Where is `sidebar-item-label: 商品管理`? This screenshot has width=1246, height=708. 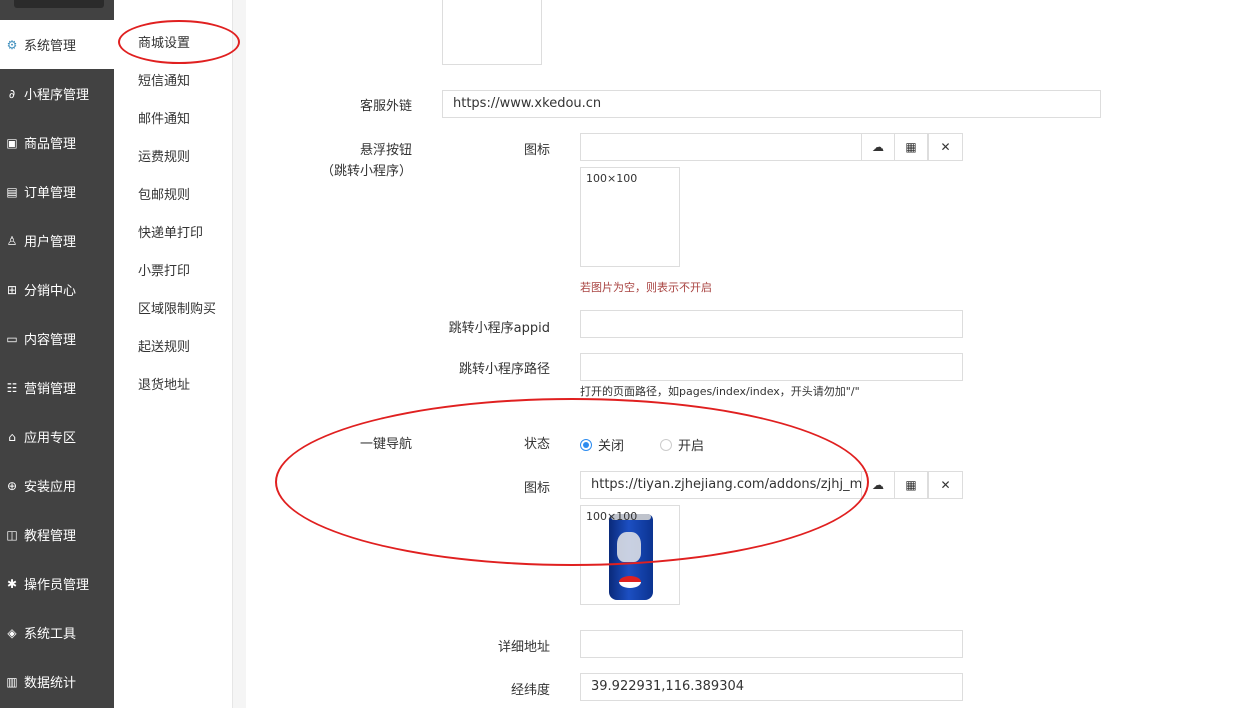
sidebar-item-label: 商品管理 is located at coordinates (50, 144).